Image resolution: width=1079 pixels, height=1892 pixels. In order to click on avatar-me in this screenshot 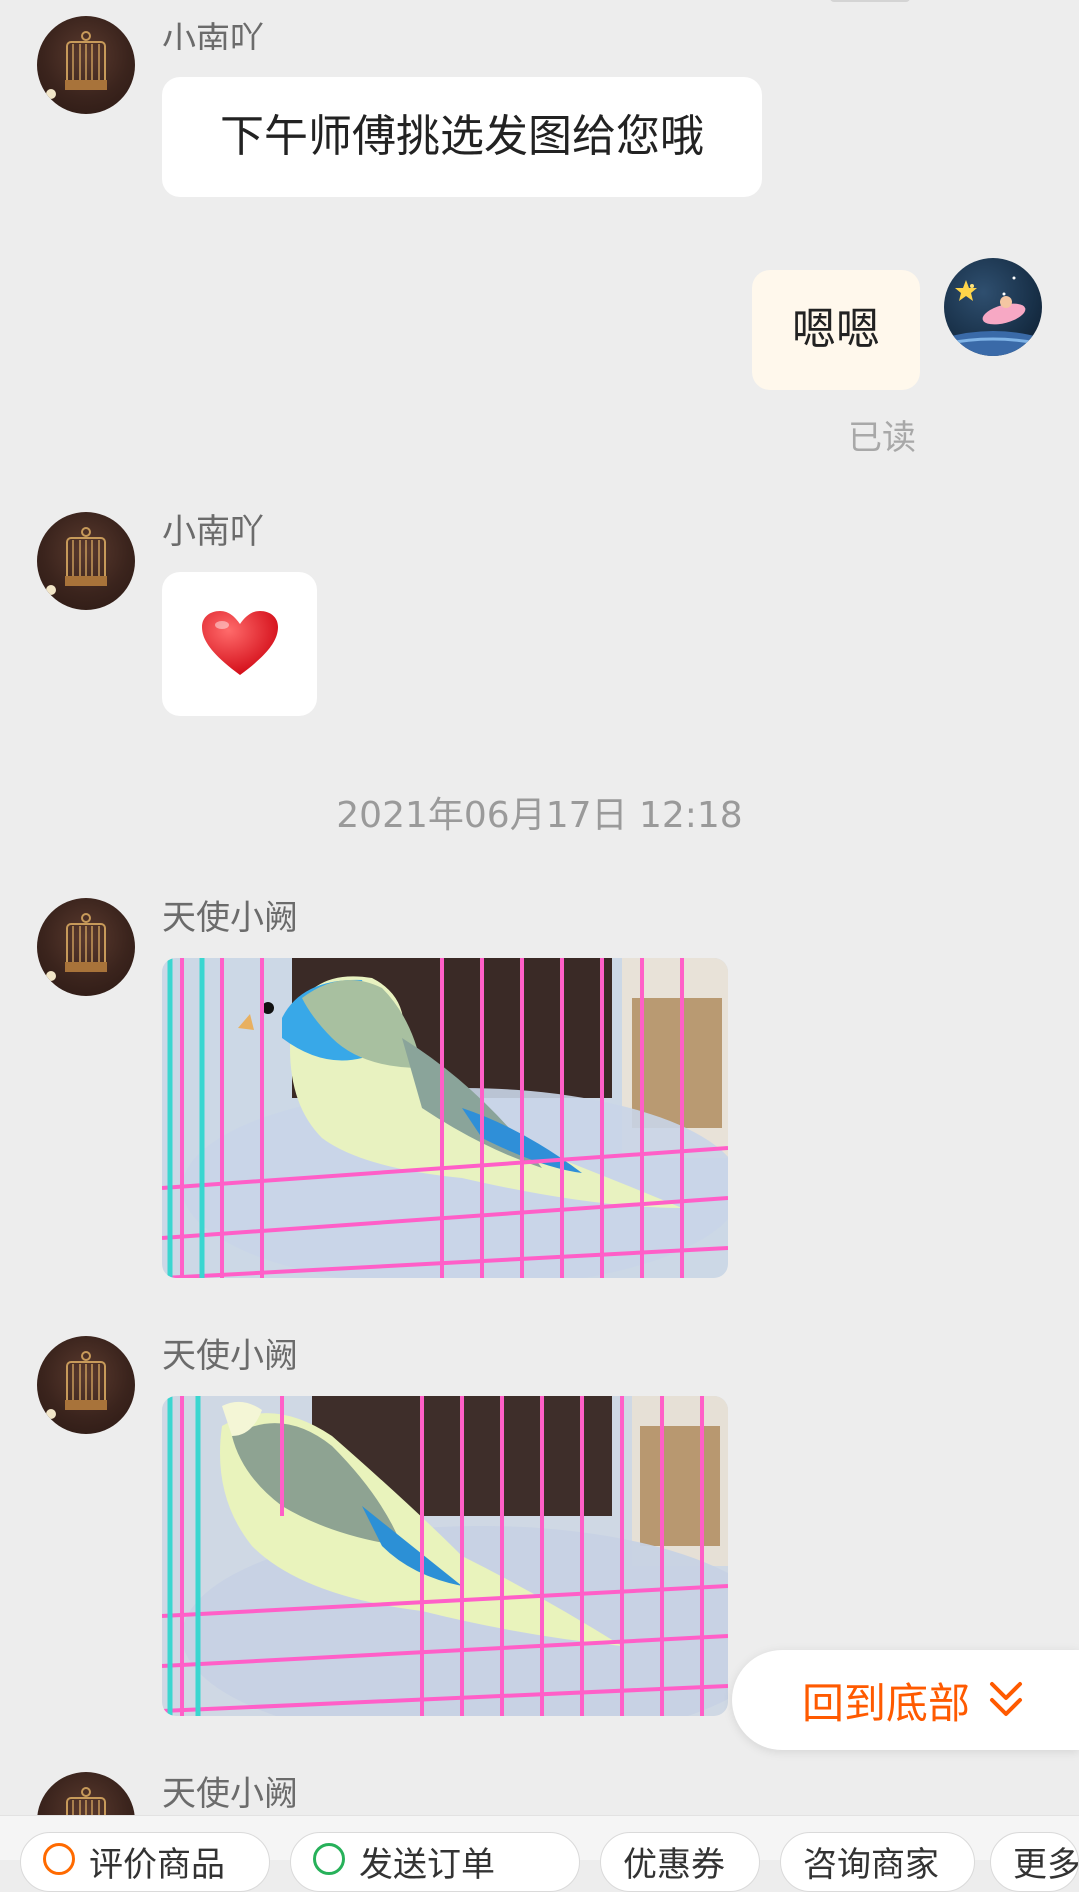, I will do `click(993, 307)`.